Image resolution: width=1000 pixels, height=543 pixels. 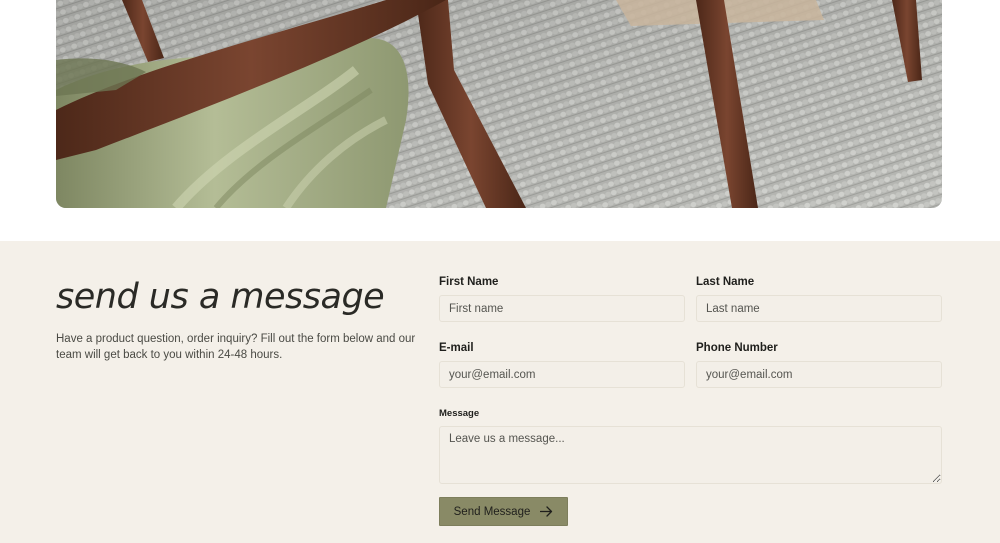 What do you see at coordinates (562, 374) in the screenshot?
I see `email-input` at bounding box center [562, 374].